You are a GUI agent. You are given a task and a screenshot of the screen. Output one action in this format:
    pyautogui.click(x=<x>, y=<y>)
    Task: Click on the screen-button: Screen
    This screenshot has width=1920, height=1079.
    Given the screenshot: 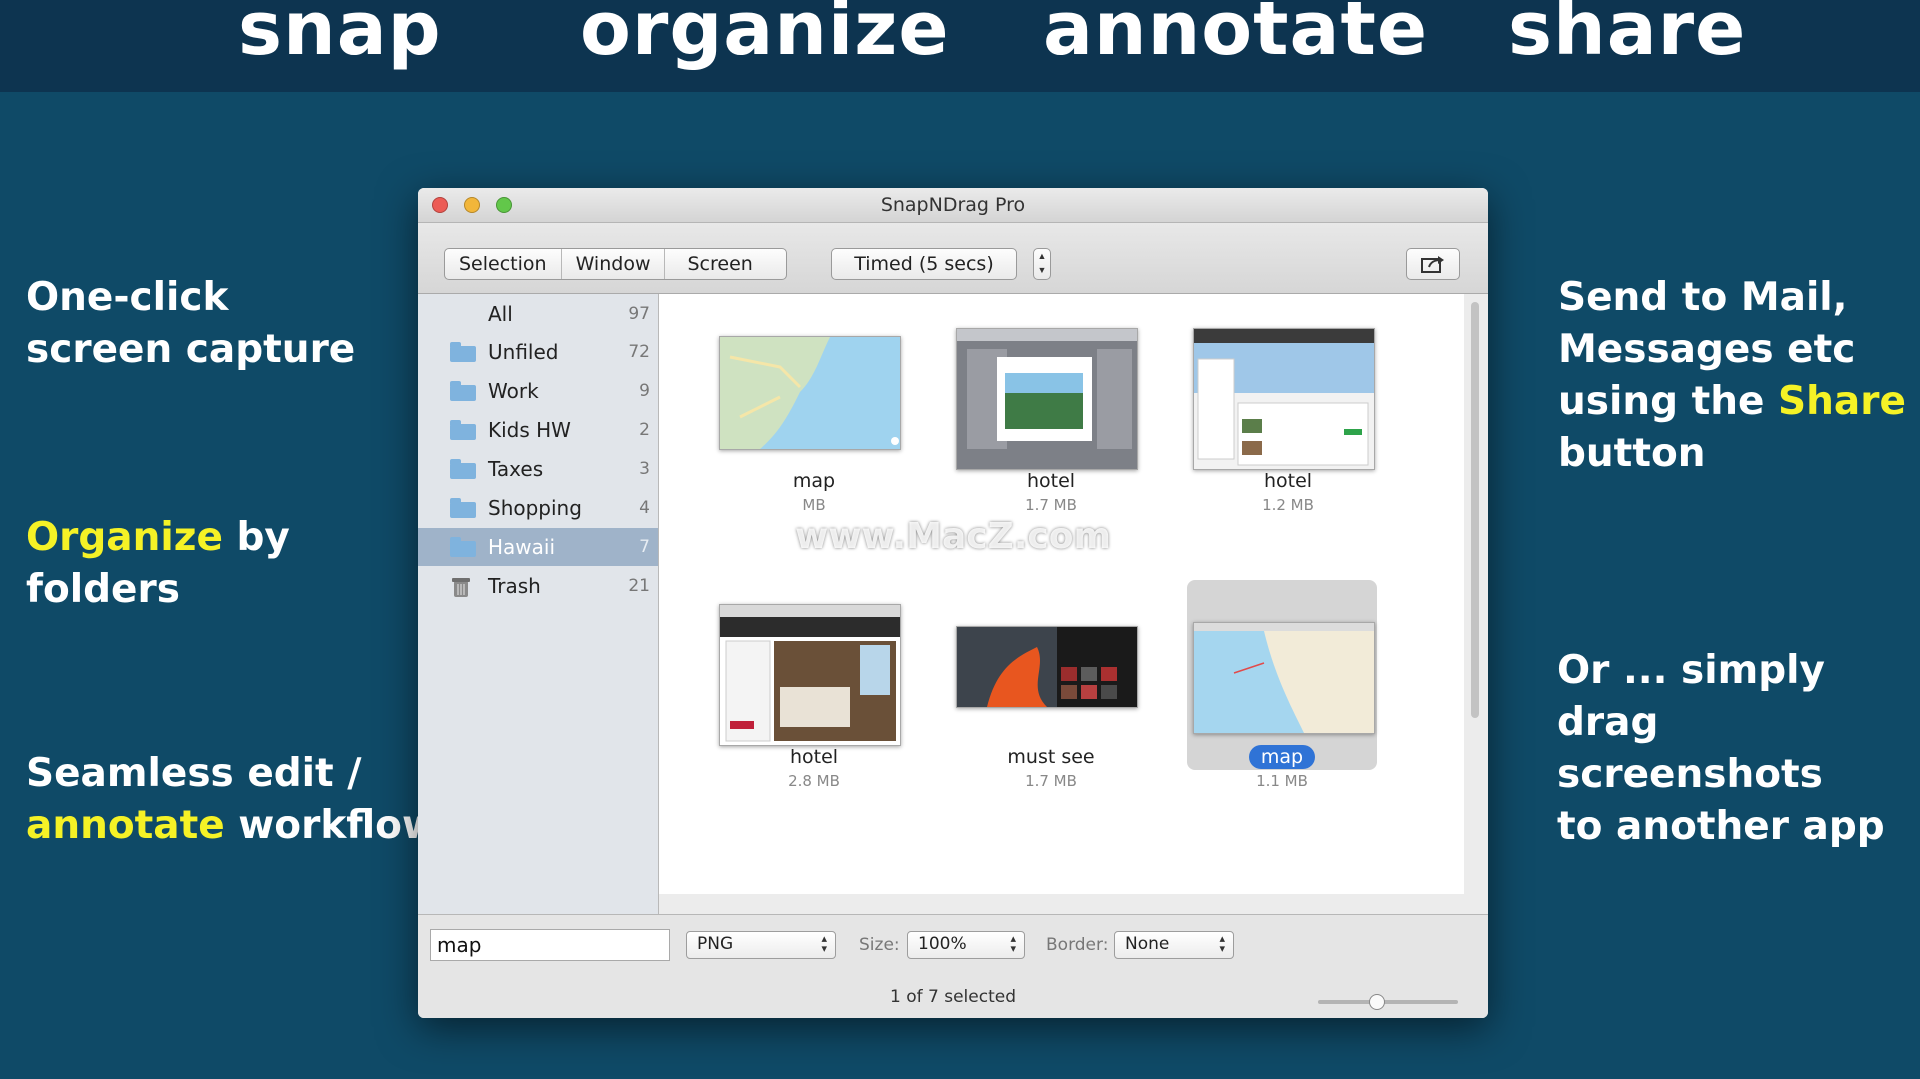 What is the action you would take?
    pyautogui.click(x=719, y=264)
    